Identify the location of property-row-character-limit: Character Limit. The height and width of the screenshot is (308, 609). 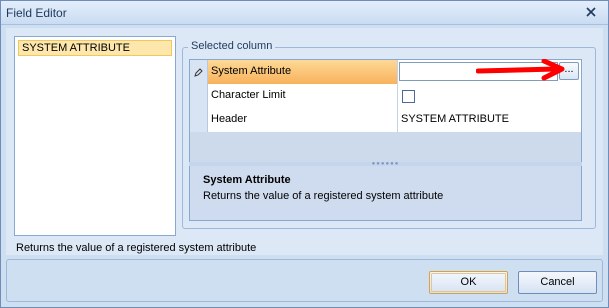
(385, 96).